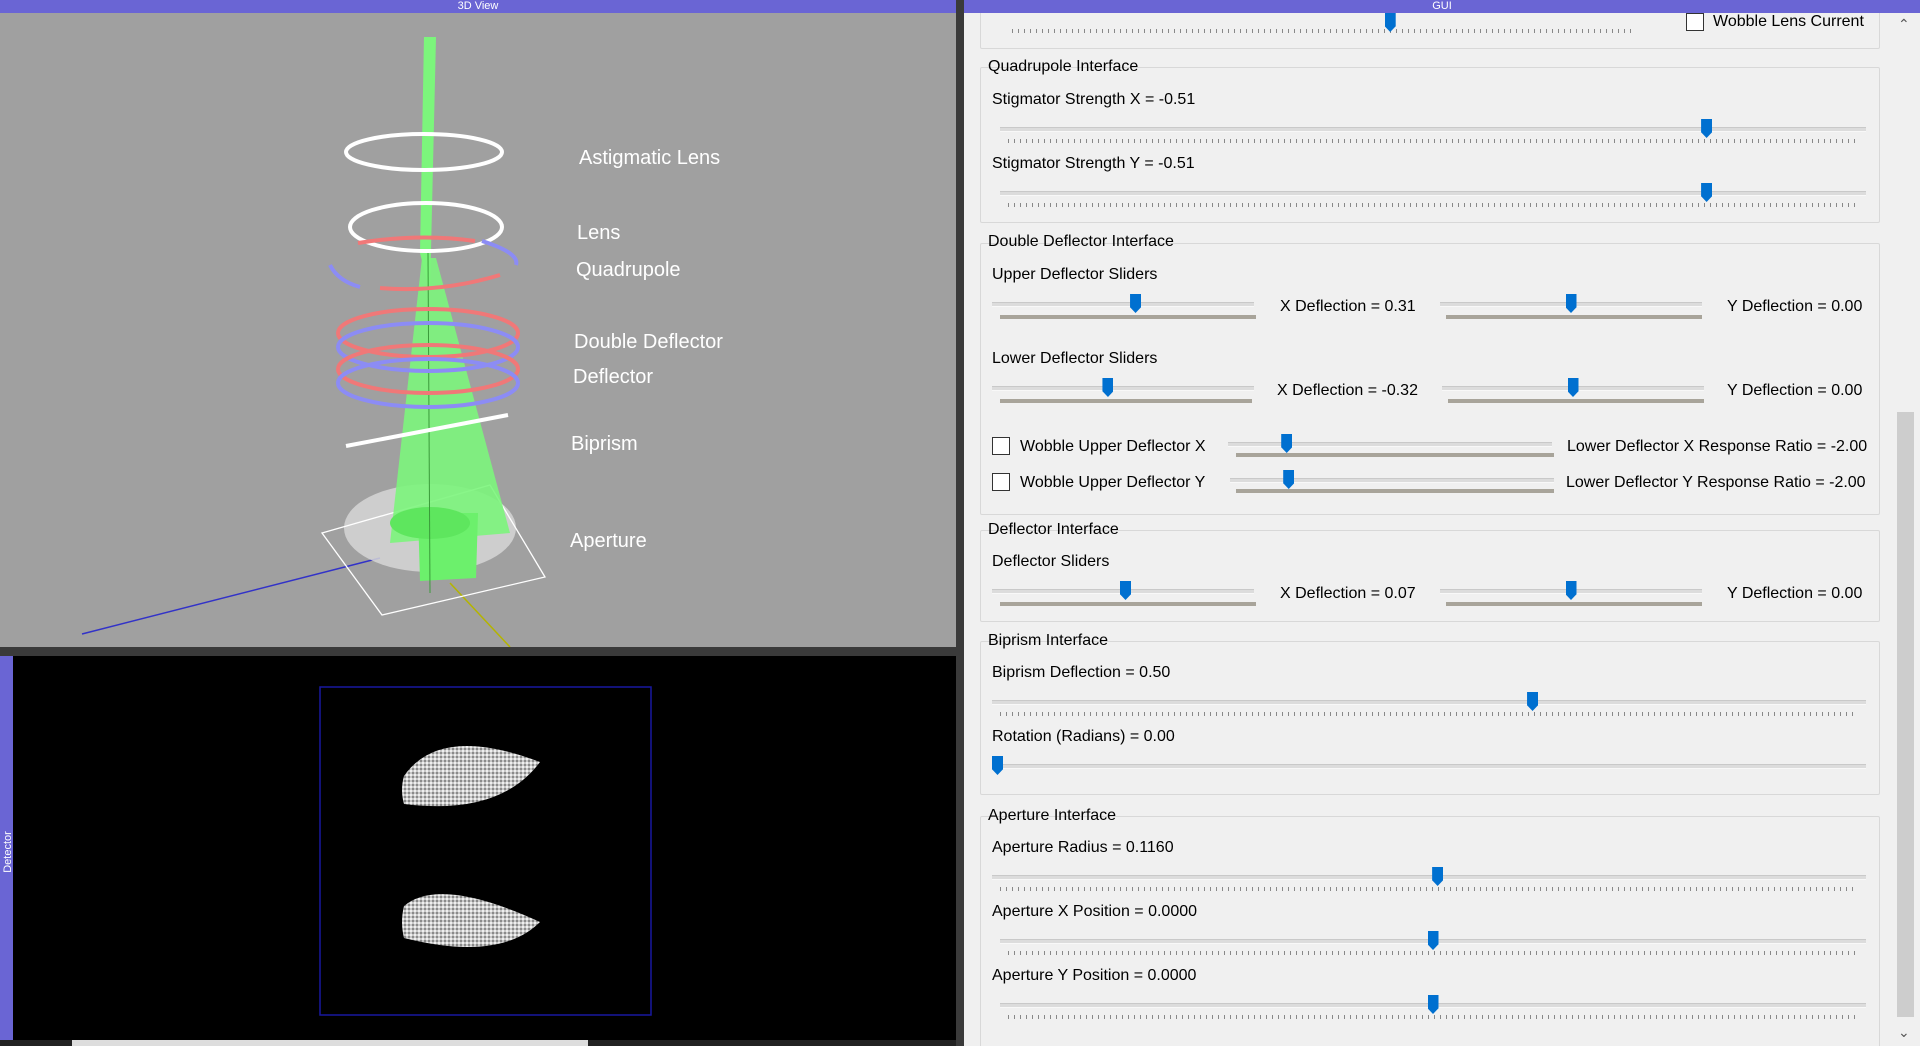 The image size is (1920, 1046). Describe the element at coordinates (1433, 205) in the screenshot. I see `stigmator-y-ticks` at that location.